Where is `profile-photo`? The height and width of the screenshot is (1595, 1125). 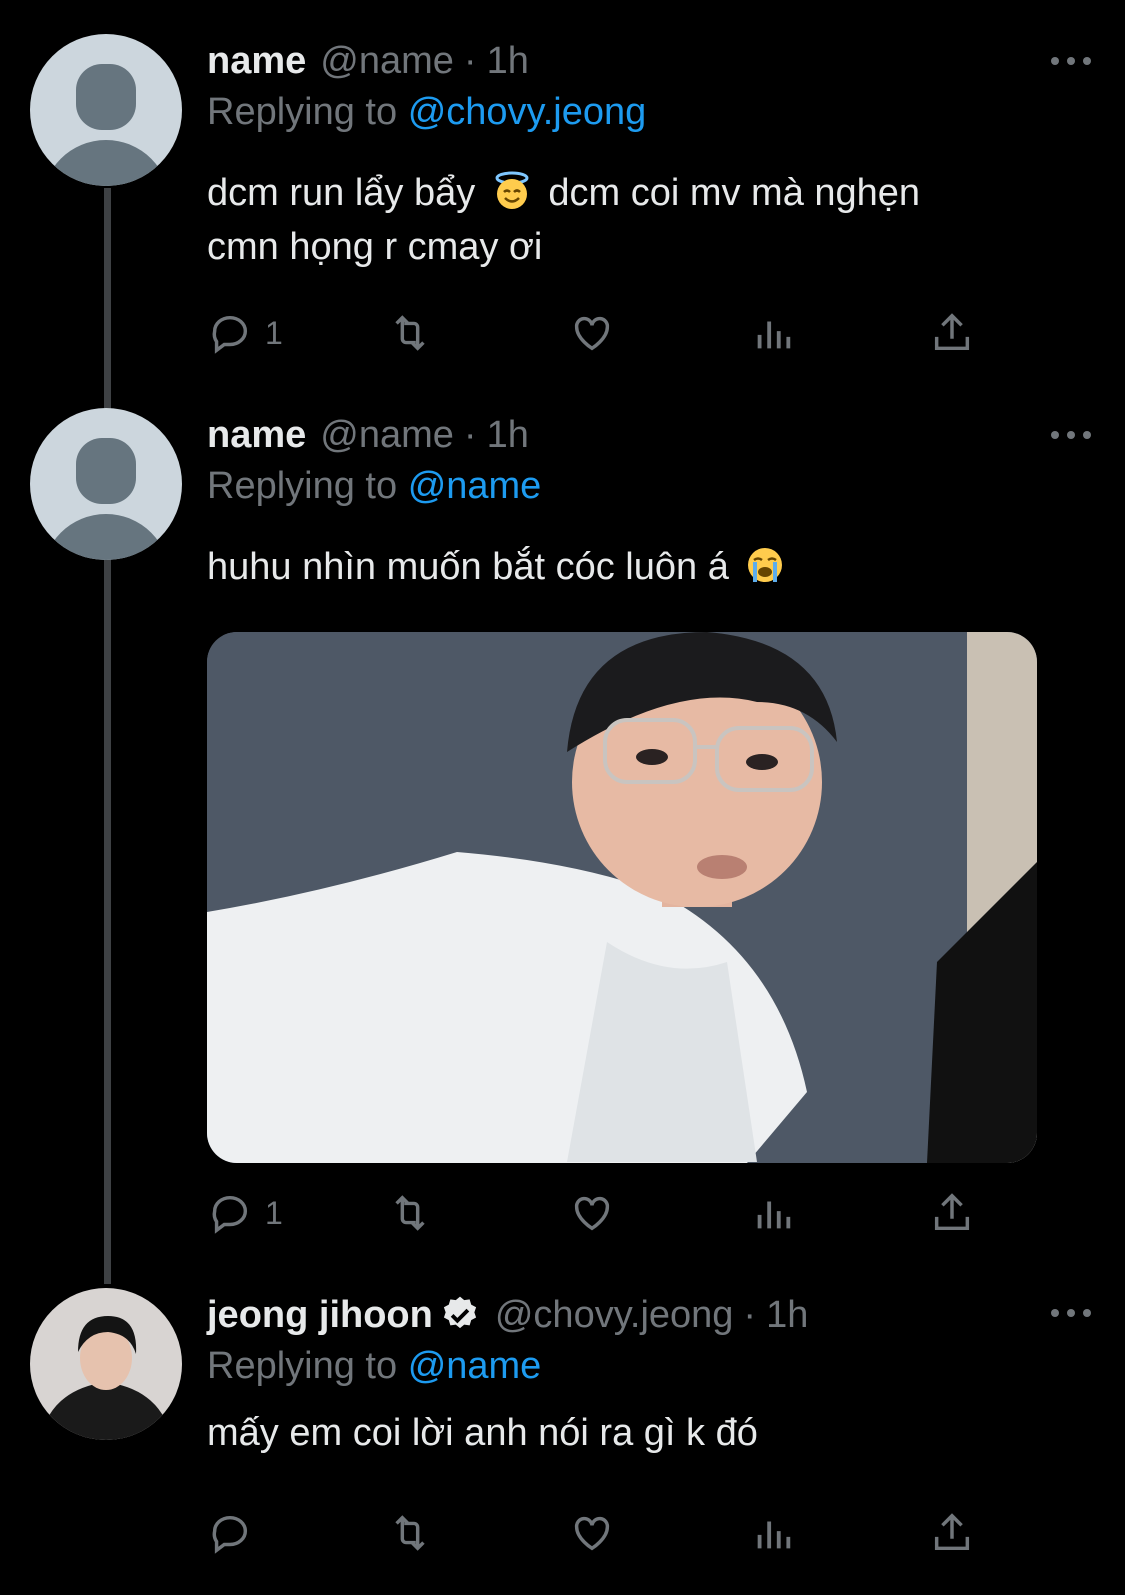
profile-photo is located at coordinates (106, 1364).